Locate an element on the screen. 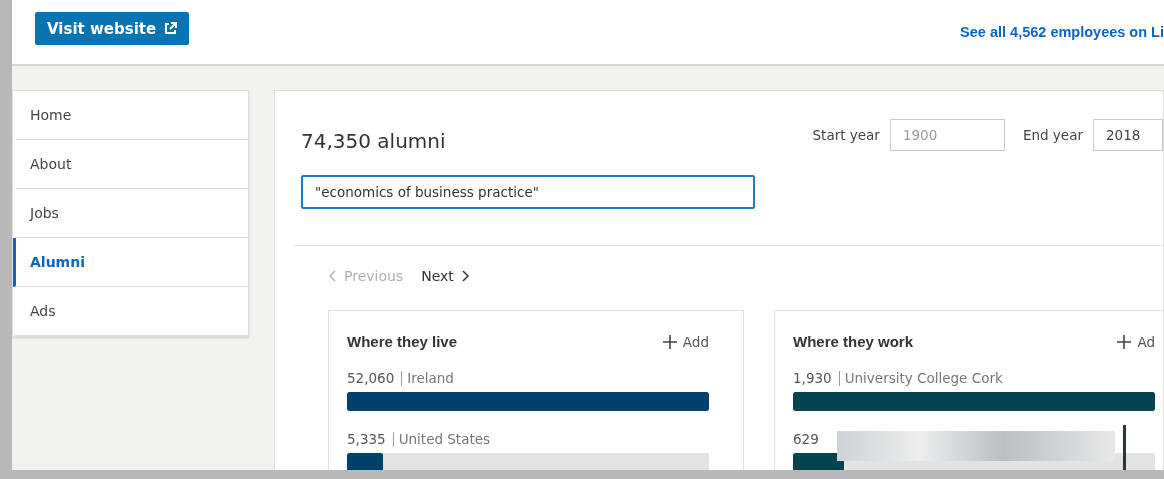 The height and width of the screenshot is (479, 1164). stat-count: 1,930 is located at coordinates (812, 378).